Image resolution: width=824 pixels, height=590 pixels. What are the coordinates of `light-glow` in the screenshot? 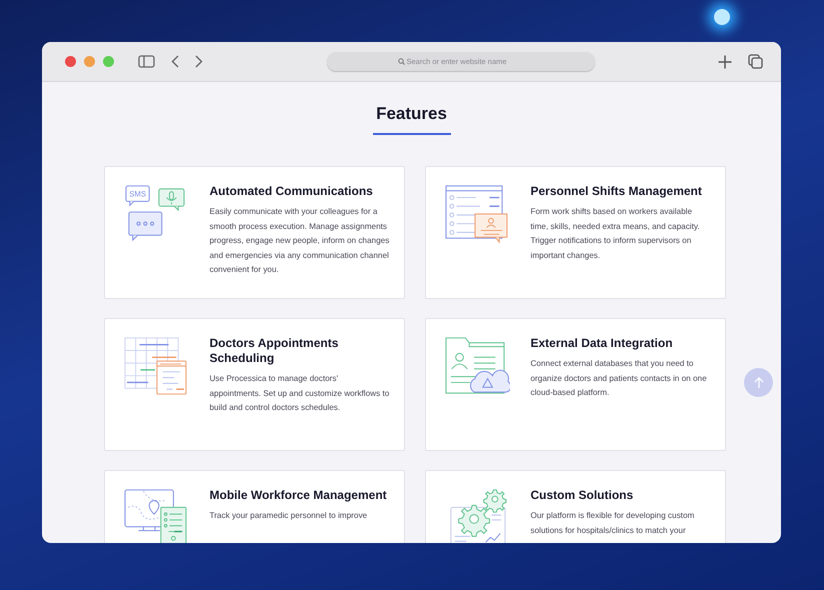 It's located at (722, 17).